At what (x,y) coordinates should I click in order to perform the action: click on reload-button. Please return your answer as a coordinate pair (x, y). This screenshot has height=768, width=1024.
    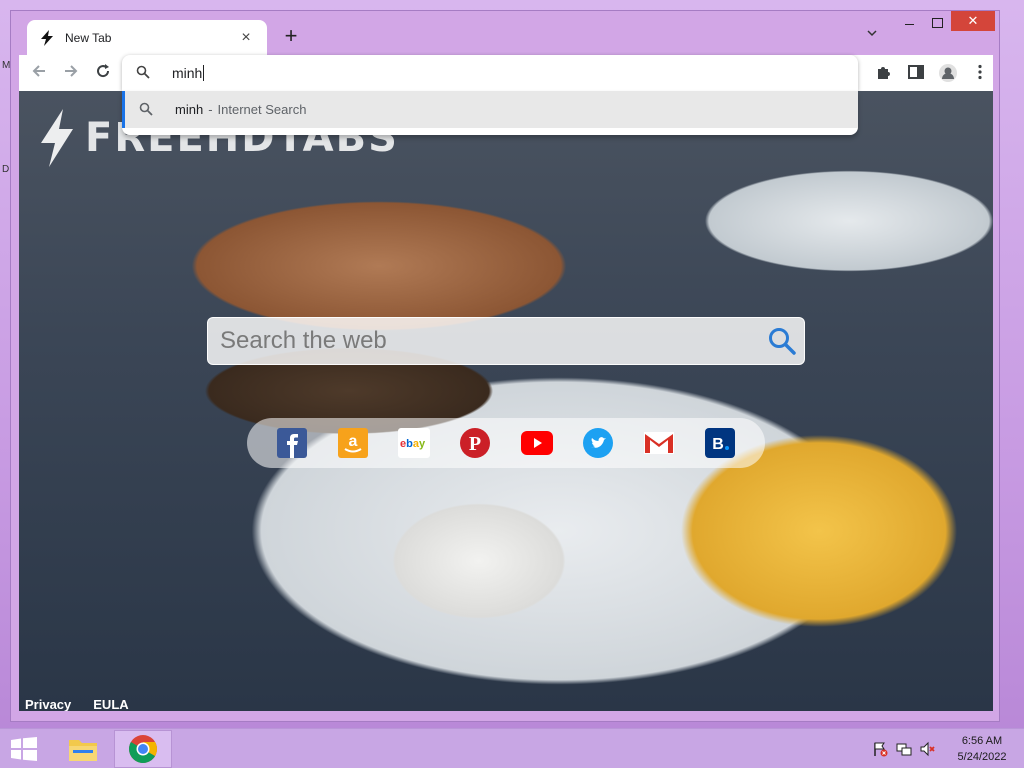
    Looking at the image, I should click on (103, 73).